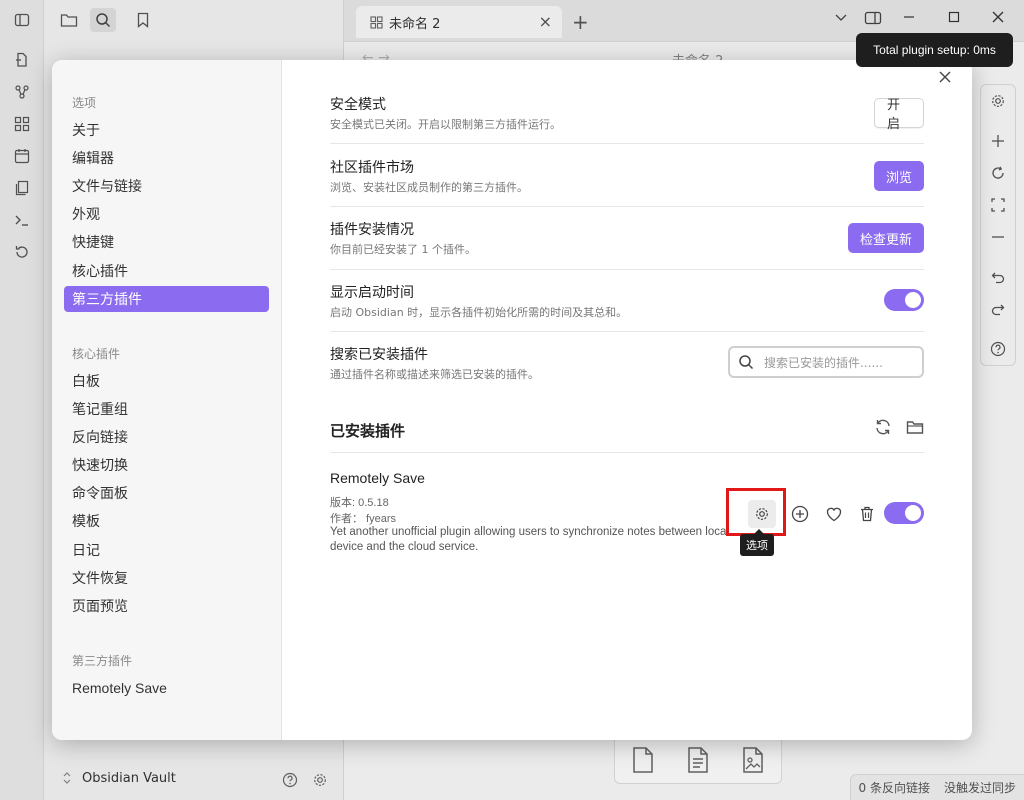 This screenshot has width=1024, height=800. I want to click on sidebar-item-templates: 模板, so click(166, 521).